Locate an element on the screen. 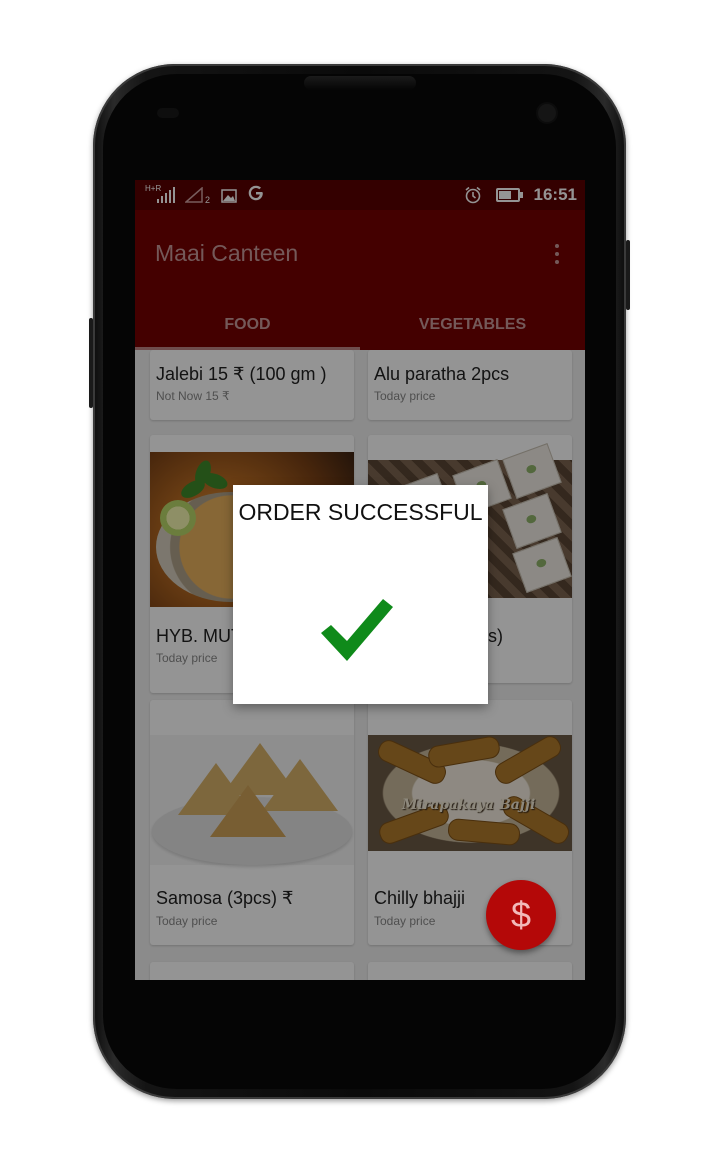 Image resolution: width=719 pixels, height=1161 pixels. checkmark-icon is located at coordinates (357, 630).